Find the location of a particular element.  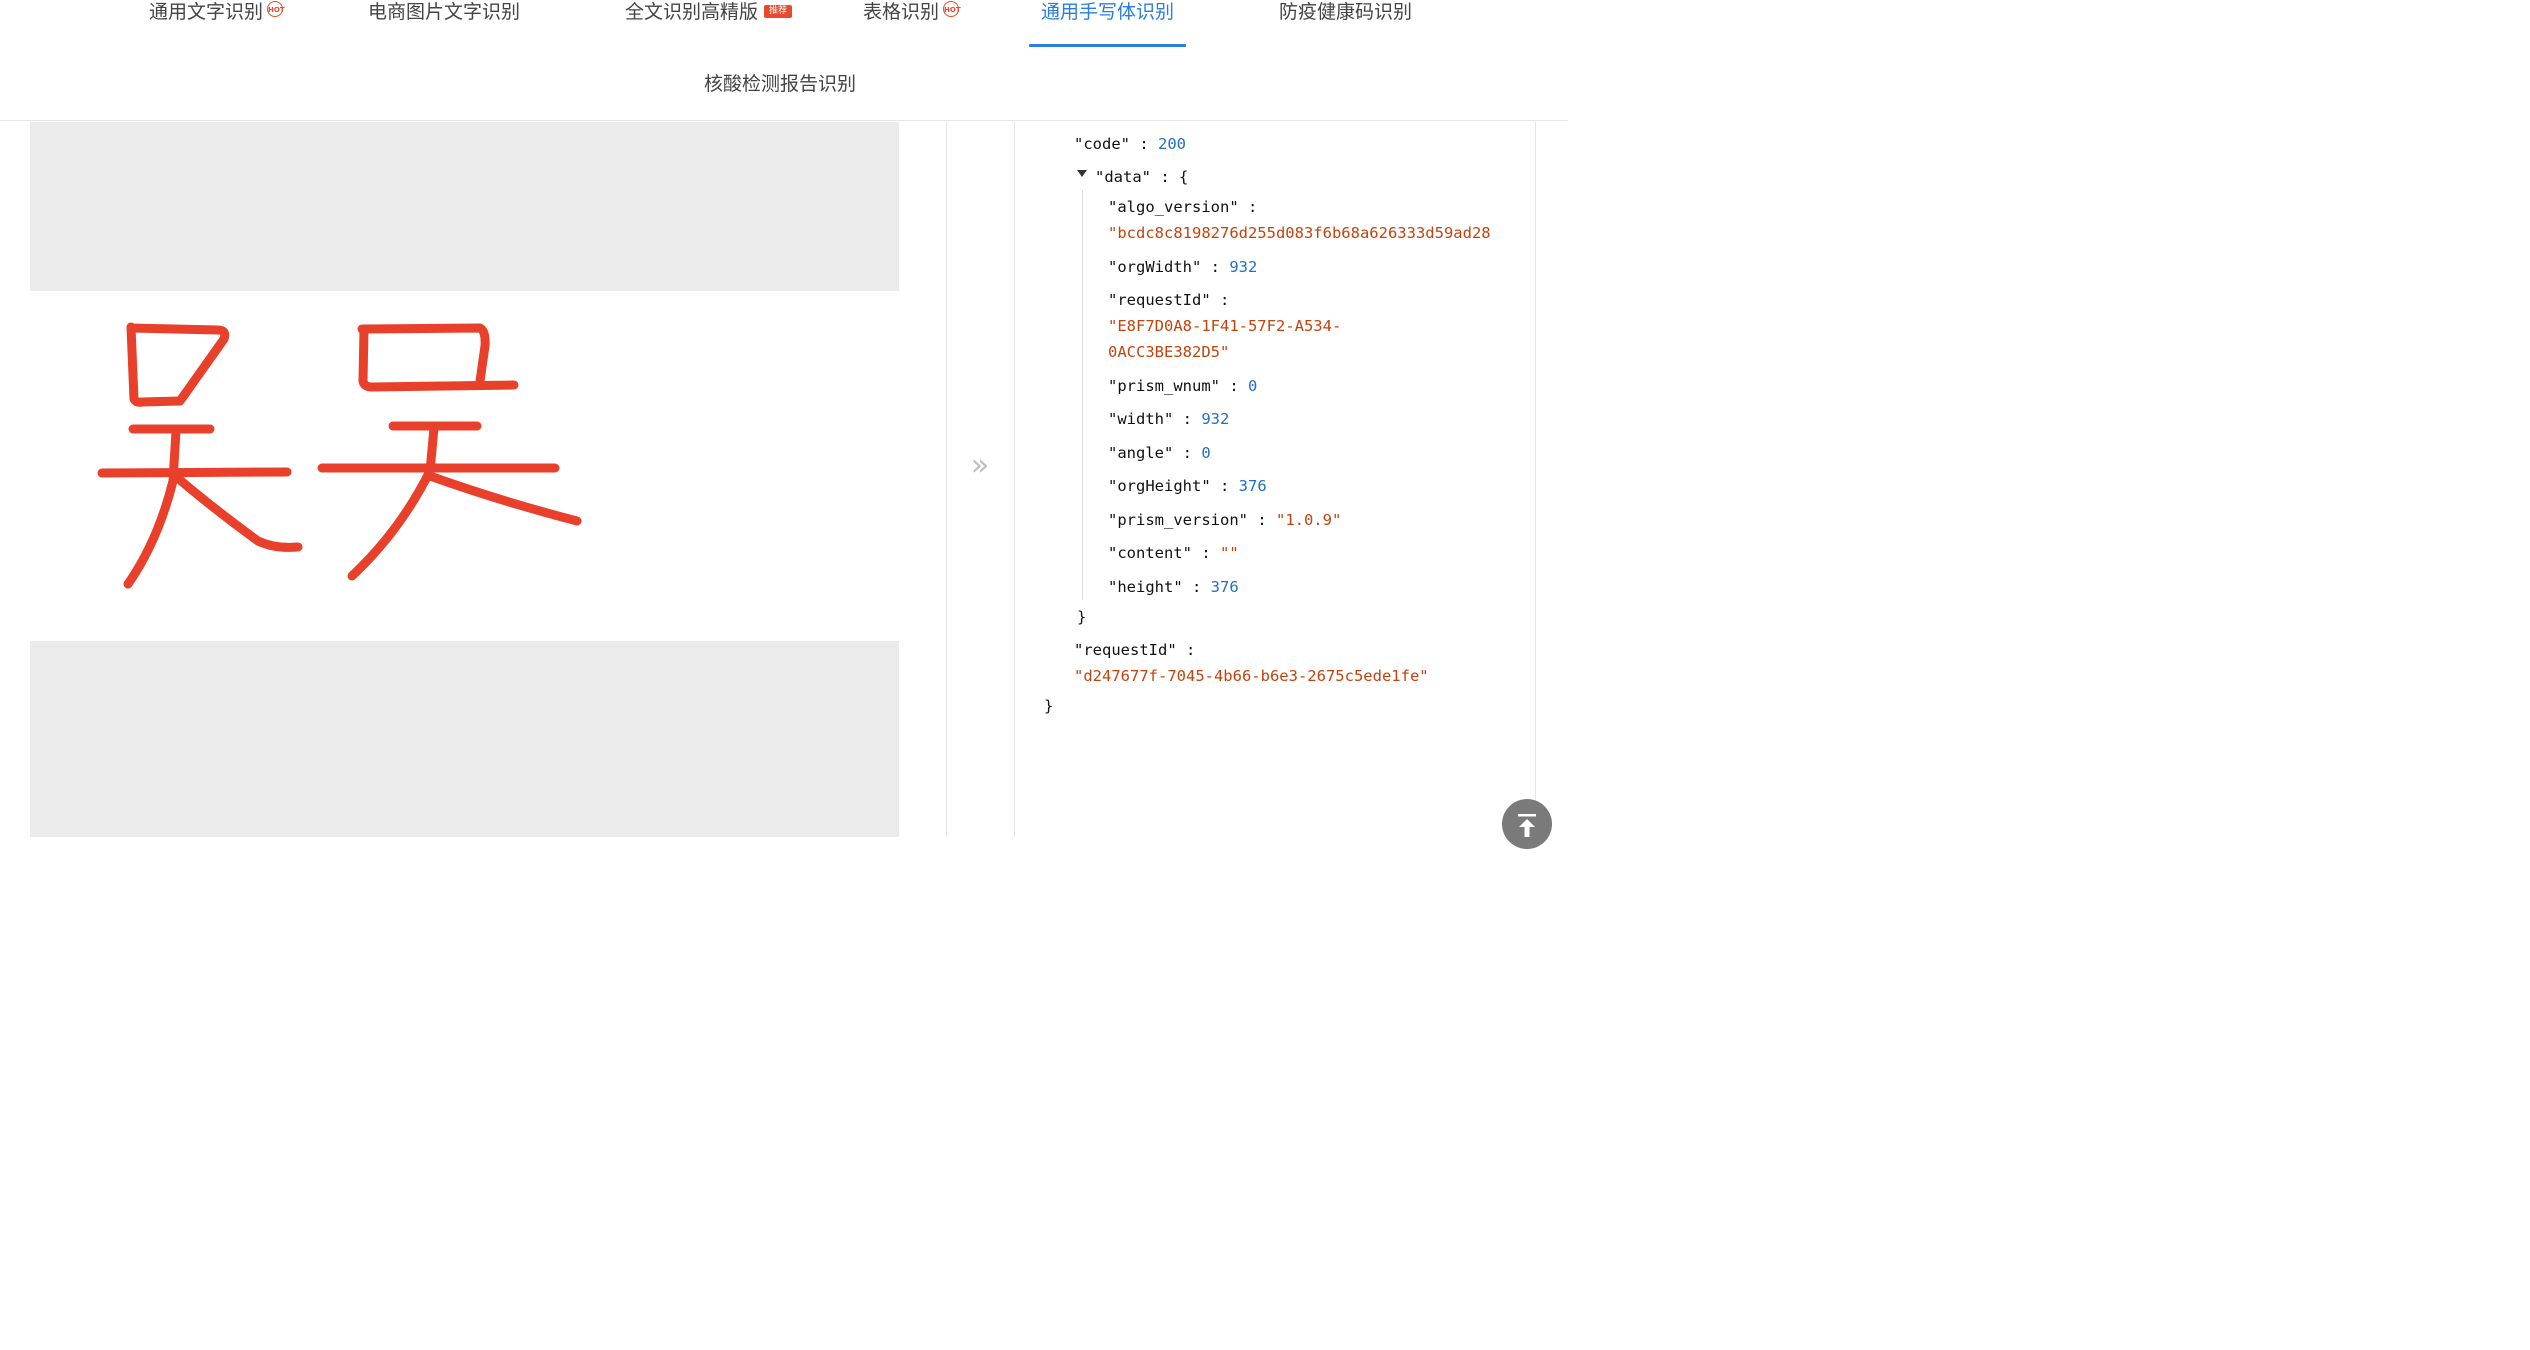

json-line-code: "code" : 200 is located at coordinates (1130, 144).